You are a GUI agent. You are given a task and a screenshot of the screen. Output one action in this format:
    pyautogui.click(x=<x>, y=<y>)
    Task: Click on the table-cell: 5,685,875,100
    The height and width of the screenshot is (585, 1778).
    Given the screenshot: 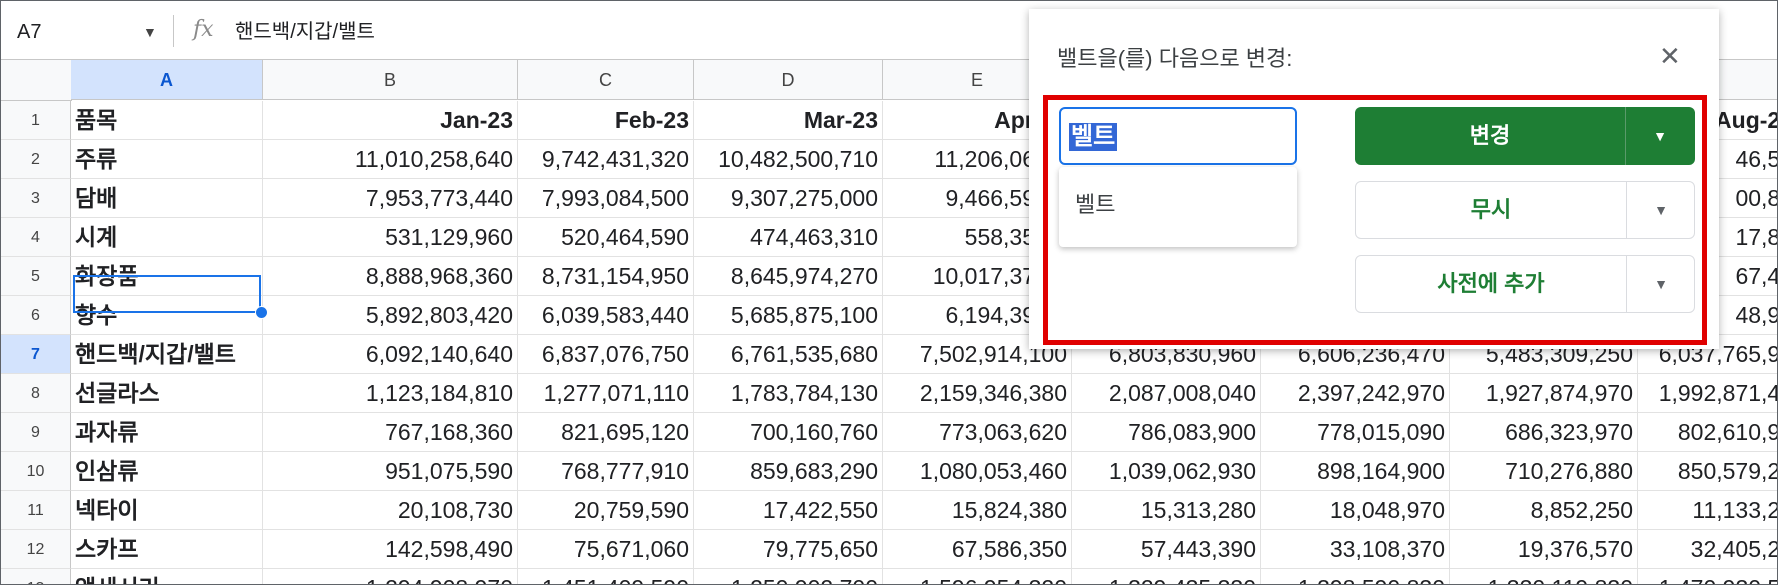 What is the action you would take?
    pyautogui.click(x=788, y=315)
    